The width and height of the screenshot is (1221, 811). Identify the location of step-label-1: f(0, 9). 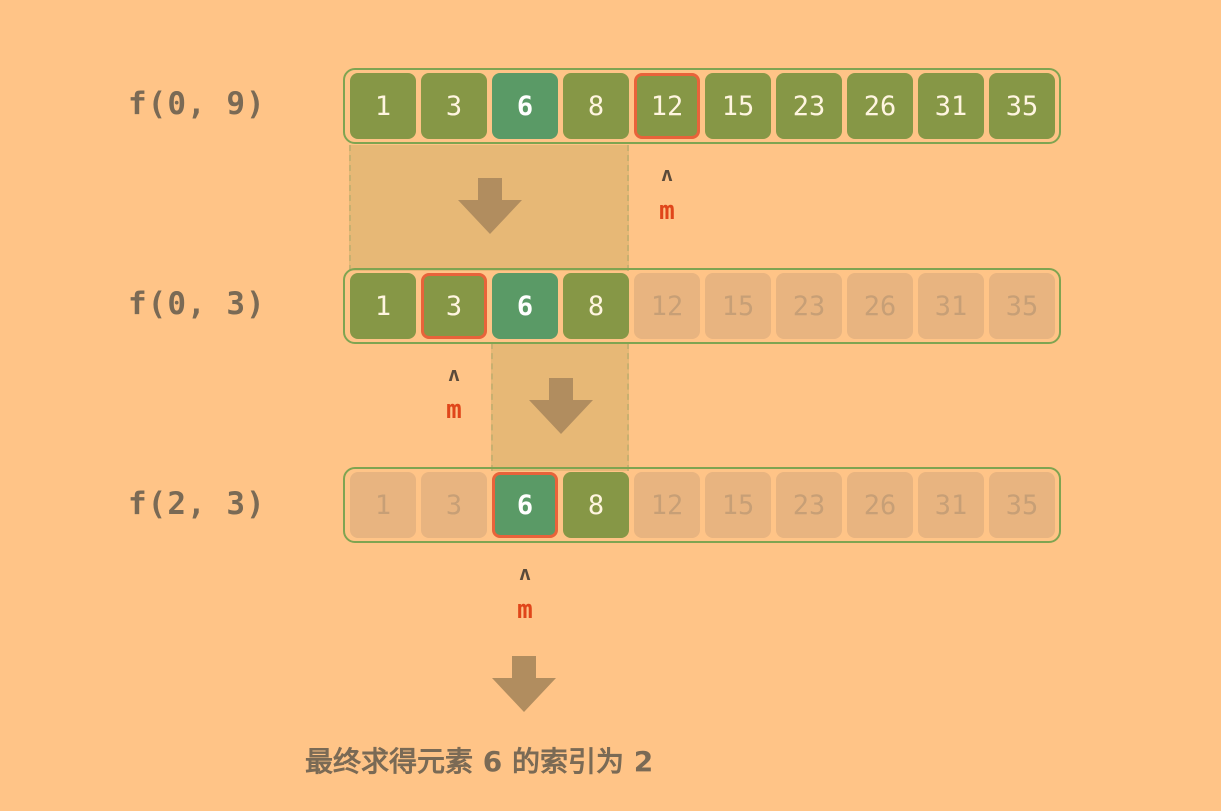
(197, 104).